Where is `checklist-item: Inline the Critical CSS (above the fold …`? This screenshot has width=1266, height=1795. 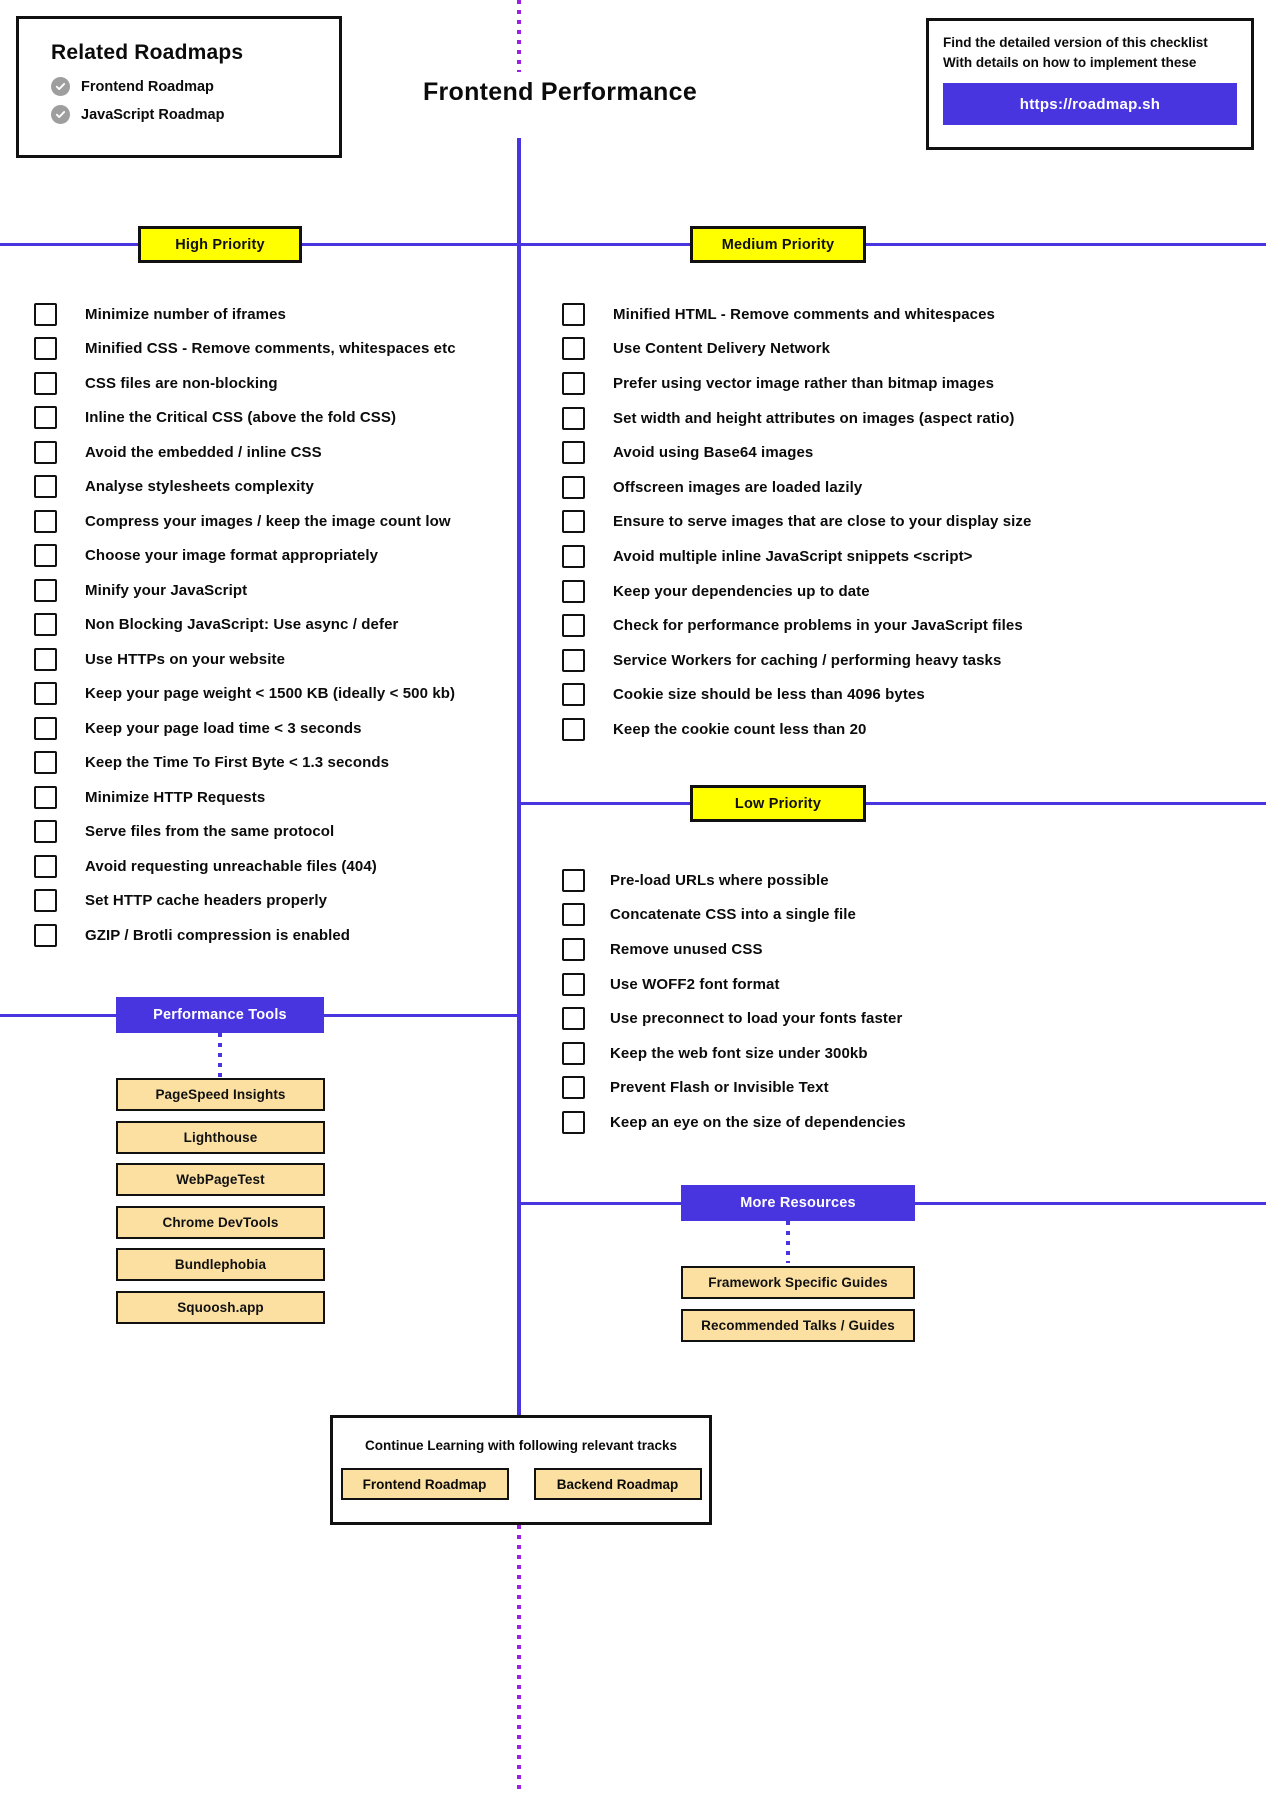
checklist-item: Inline the Critical CSS (above the fold … is located at coordinates (269, 418).